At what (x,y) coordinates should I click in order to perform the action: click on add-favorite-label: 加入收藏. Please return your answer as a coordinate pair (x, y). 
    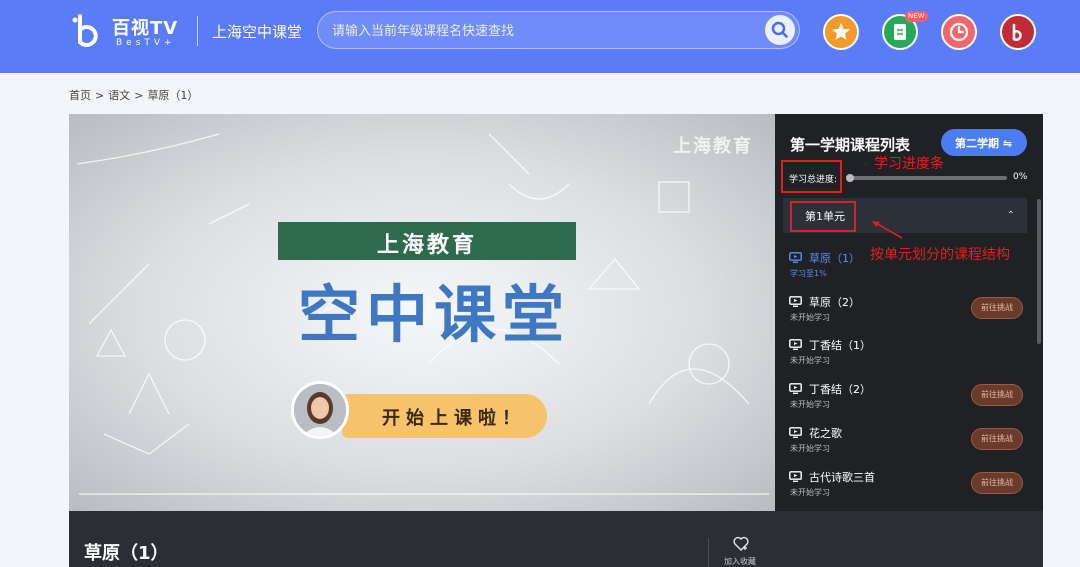
    Looking at the image, I should click on (740, 561).